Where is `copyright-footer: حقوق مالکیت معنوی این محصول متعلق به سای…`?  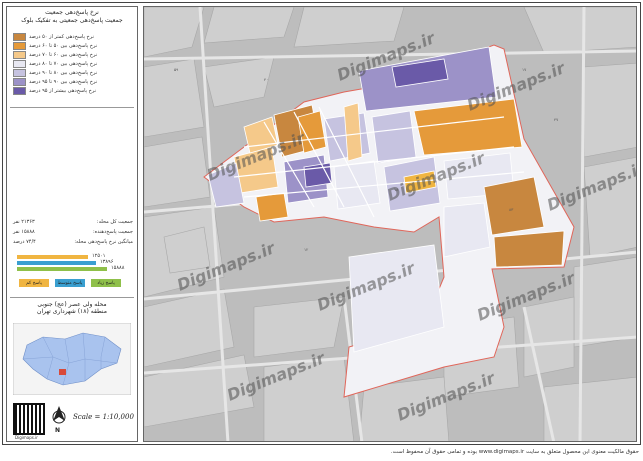
copyright-footer: حقوق مالکیت معنوی این محصول متعلق به سای… is located at coordinates (514, 452).